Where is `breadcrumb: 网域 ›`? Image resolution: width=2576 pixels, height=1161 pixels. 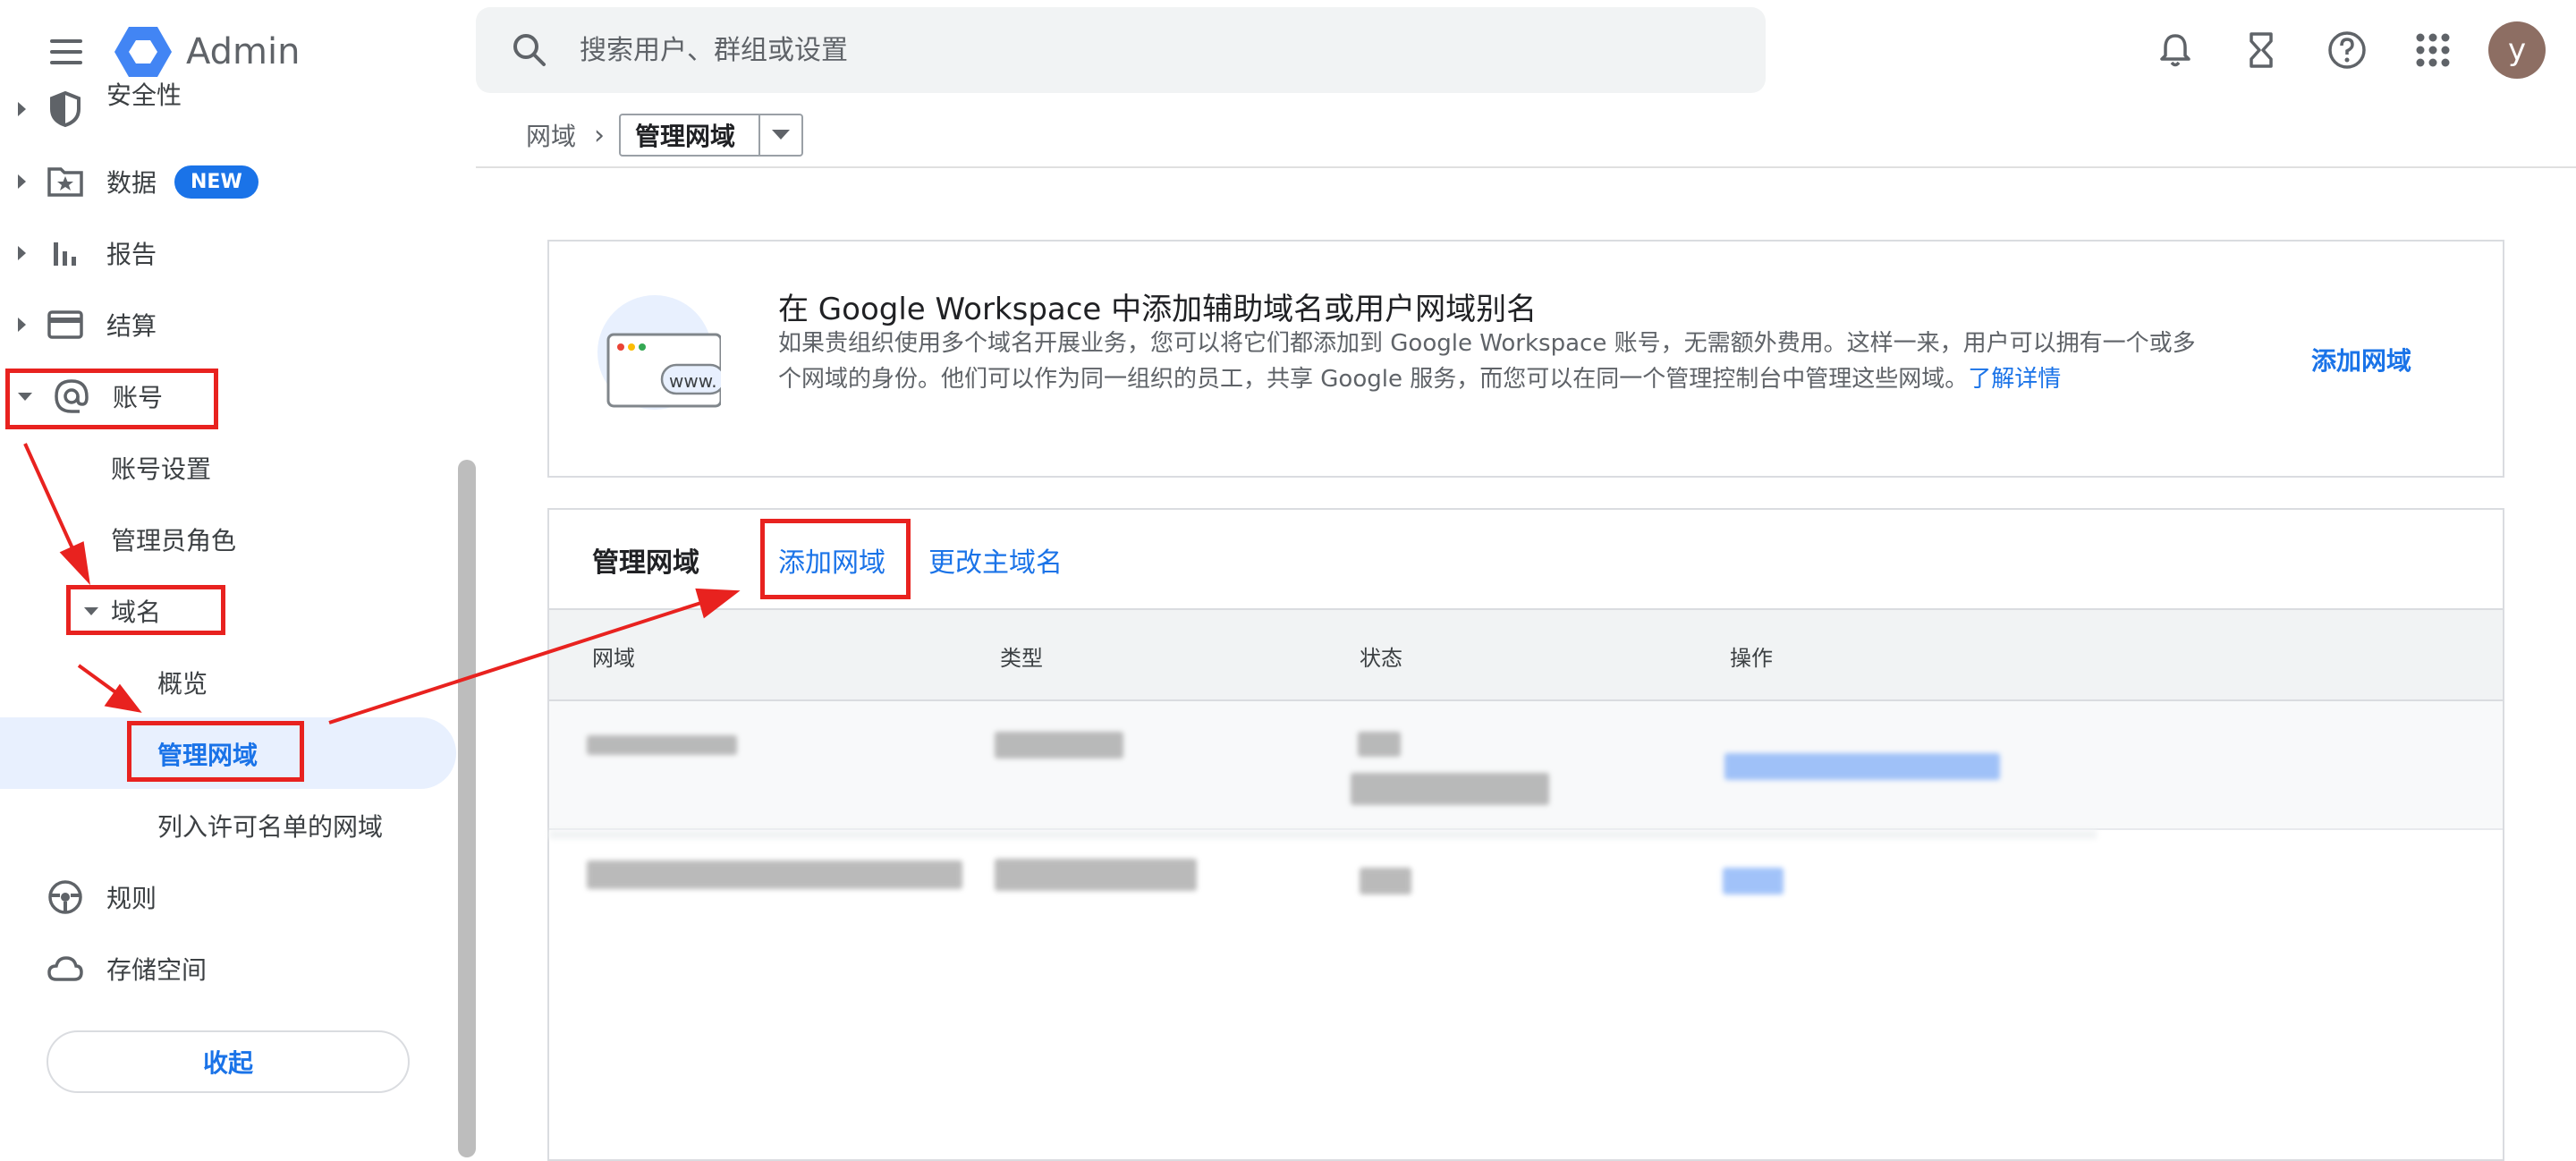
breadcrumb: 网域 › is located at coordinates (565, 135).